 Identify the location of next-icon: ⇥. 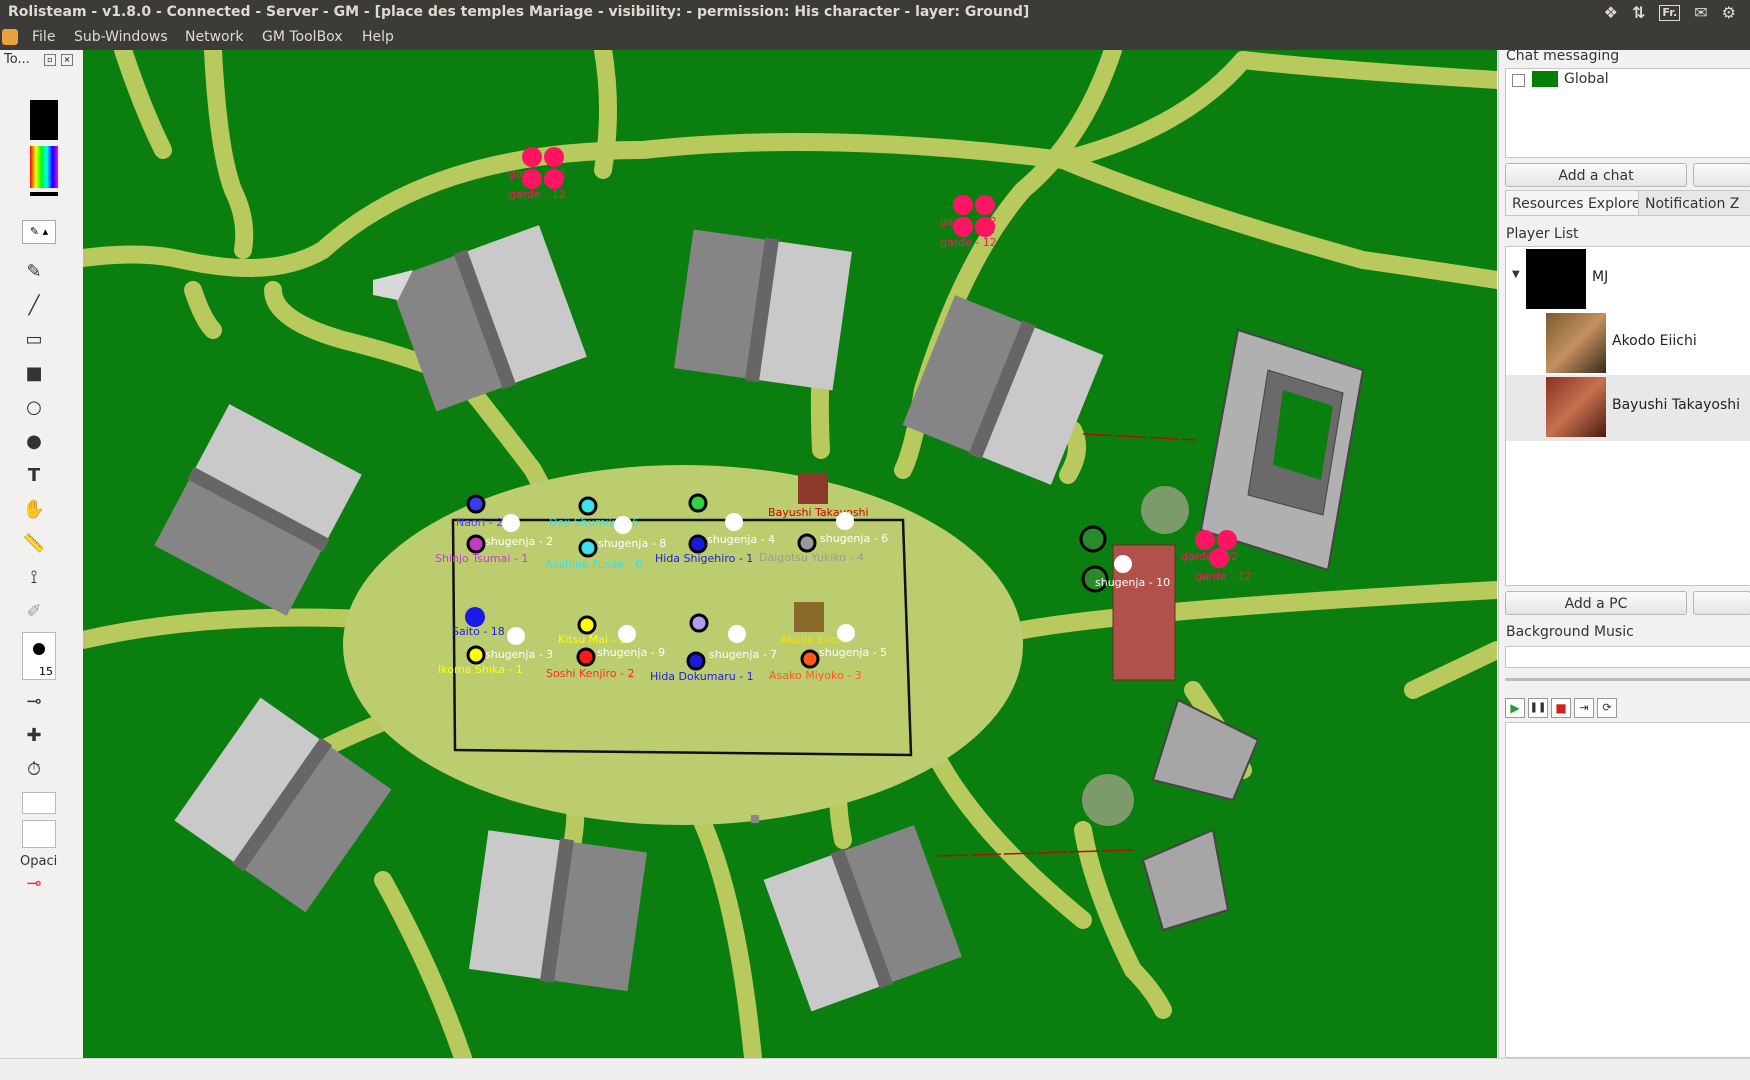
(1584, 708).